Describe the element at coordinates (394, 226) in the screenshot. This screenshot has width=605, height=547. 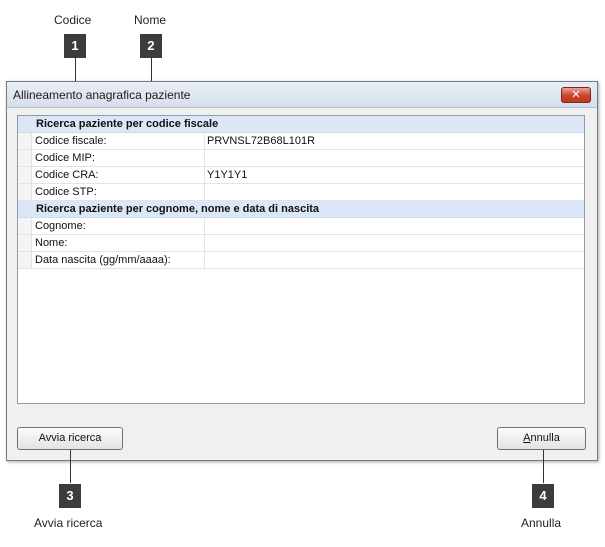
I see `cognome-field` at that location.